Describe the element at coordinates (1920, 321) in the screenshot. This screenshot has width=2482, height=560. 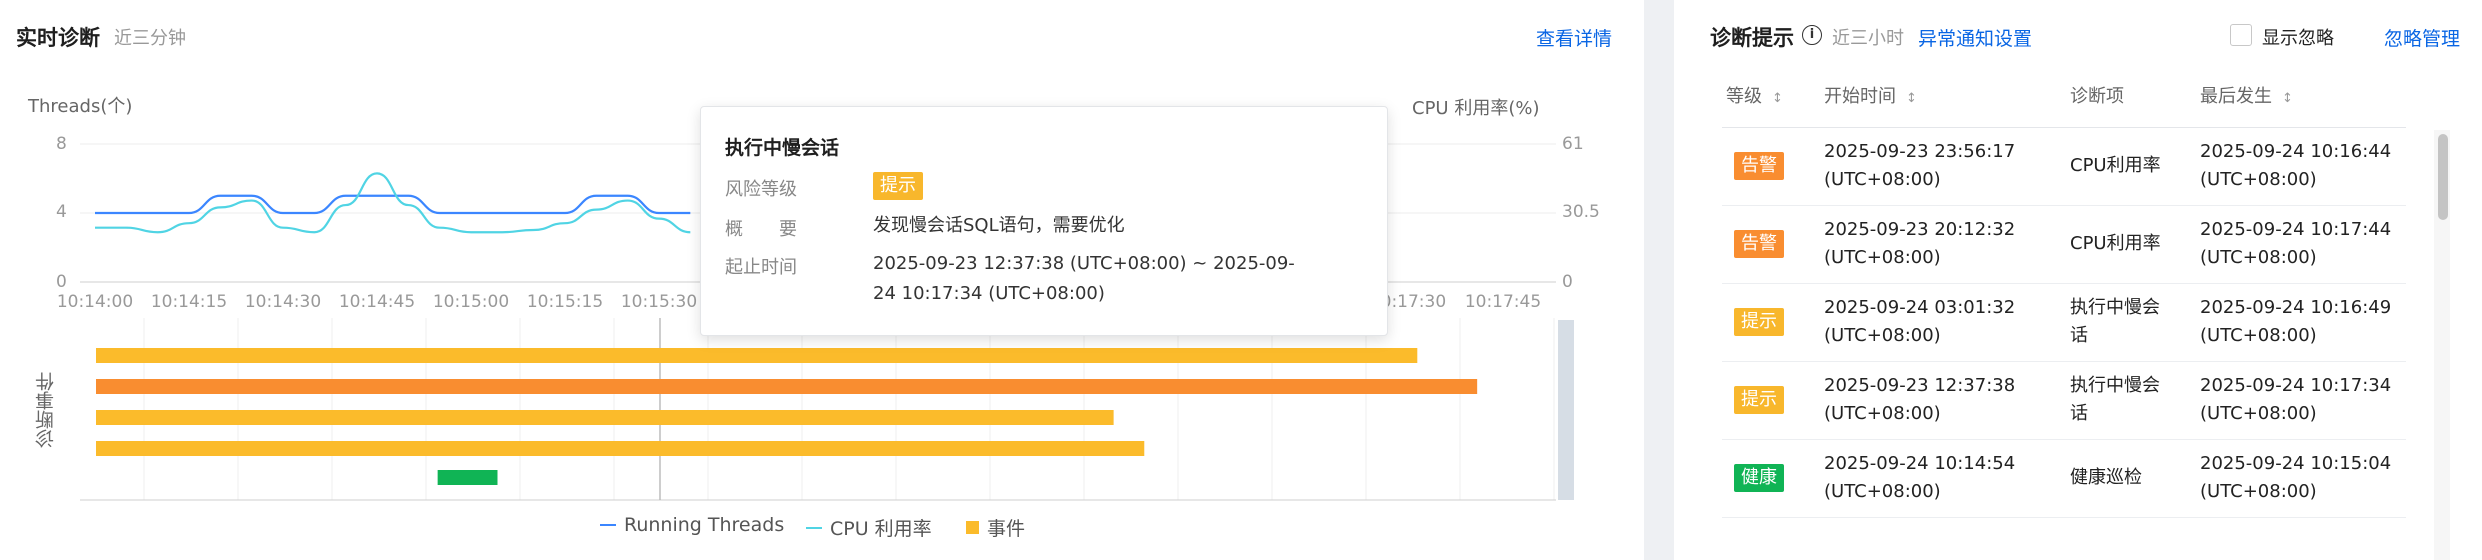
I see `start-time: 2025-09-24 03:01:32 (UTC+08:00)` at that location.